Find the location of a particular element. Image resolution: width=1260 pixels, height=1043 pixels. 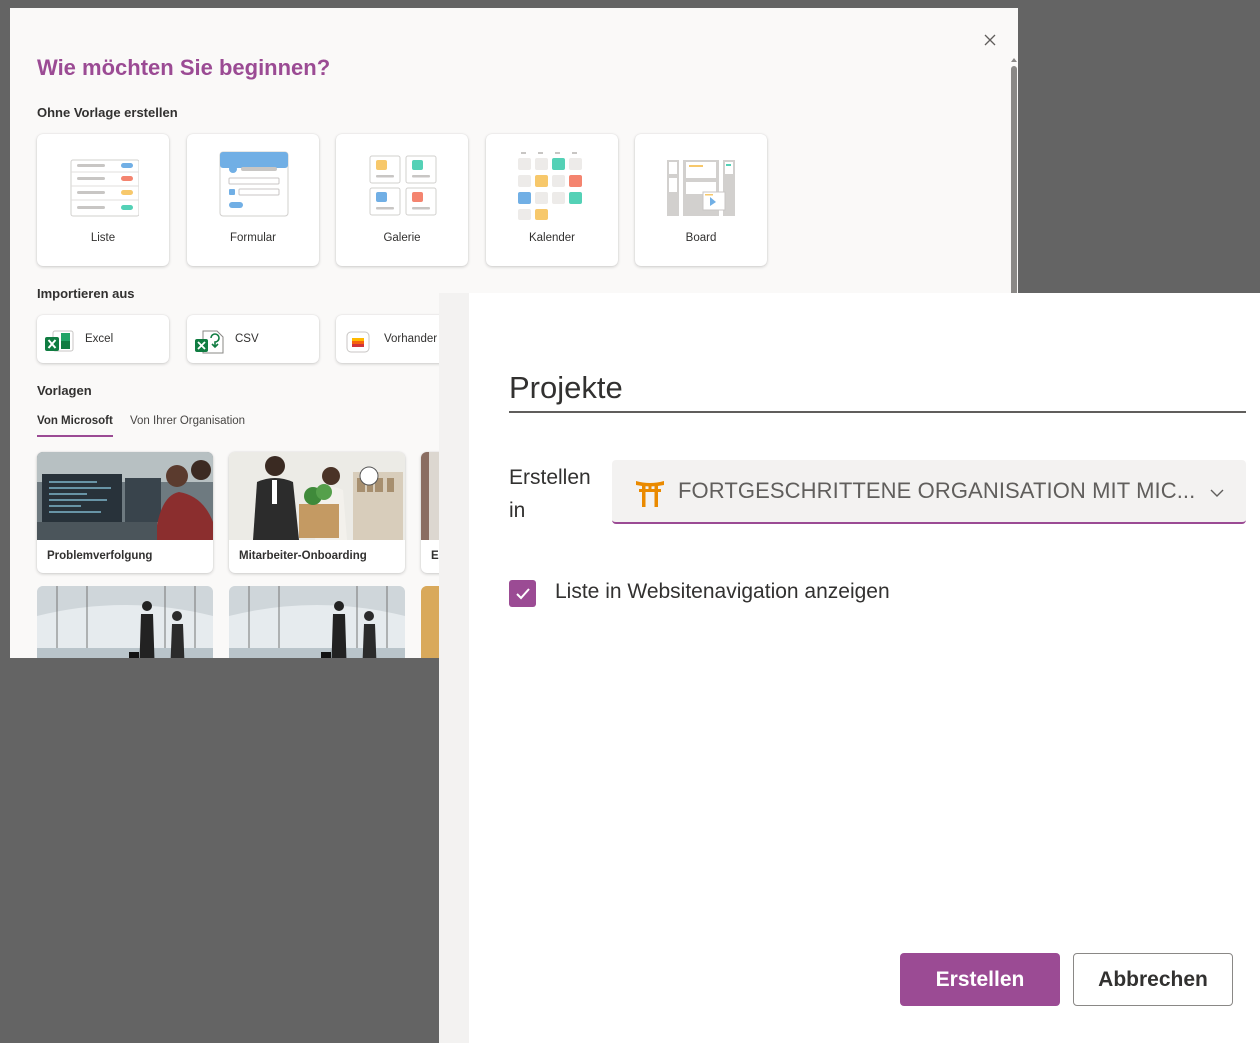

blank-card-calendar: Kalender is located at coordinates (552, 200).